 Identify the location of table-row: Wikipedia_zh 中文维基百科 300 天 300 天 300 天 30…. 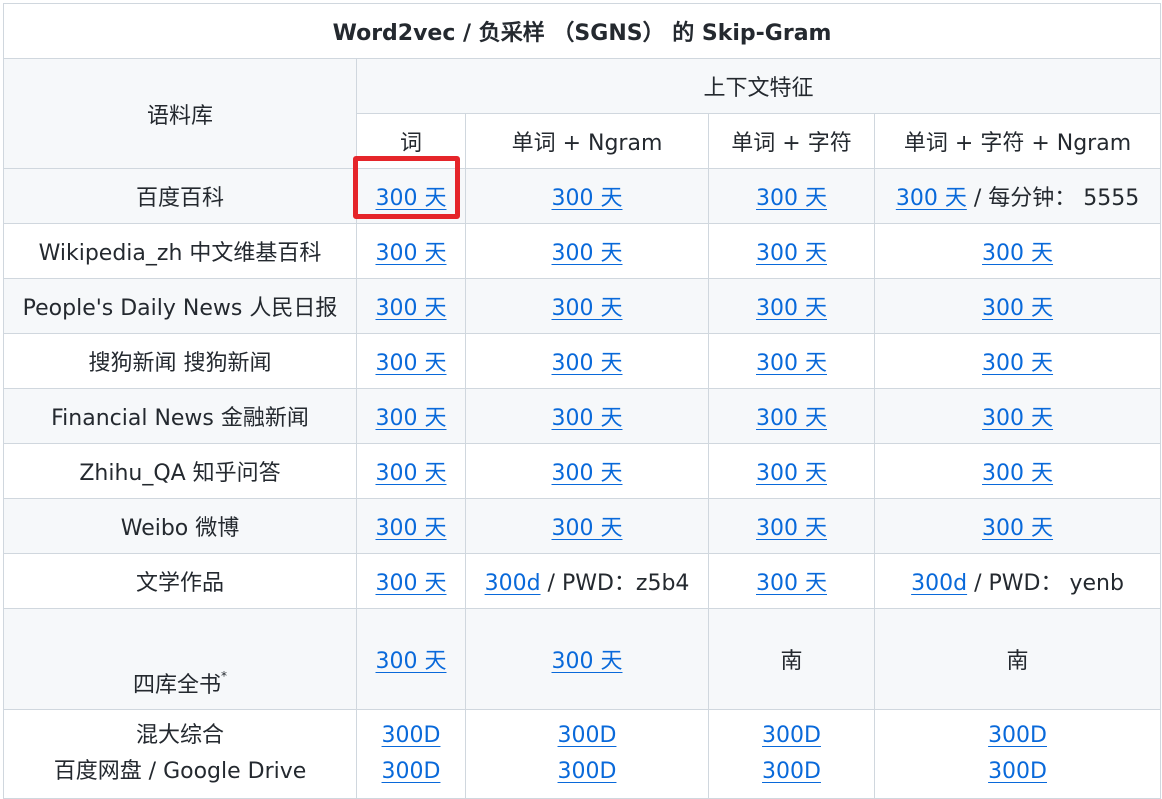
(582, 251).